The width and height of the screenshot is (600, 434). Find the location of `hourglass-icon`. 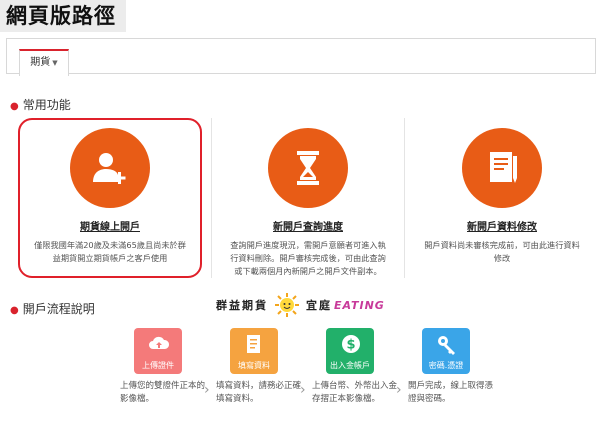

hourglass-icon is located at coordinates (308, 168).